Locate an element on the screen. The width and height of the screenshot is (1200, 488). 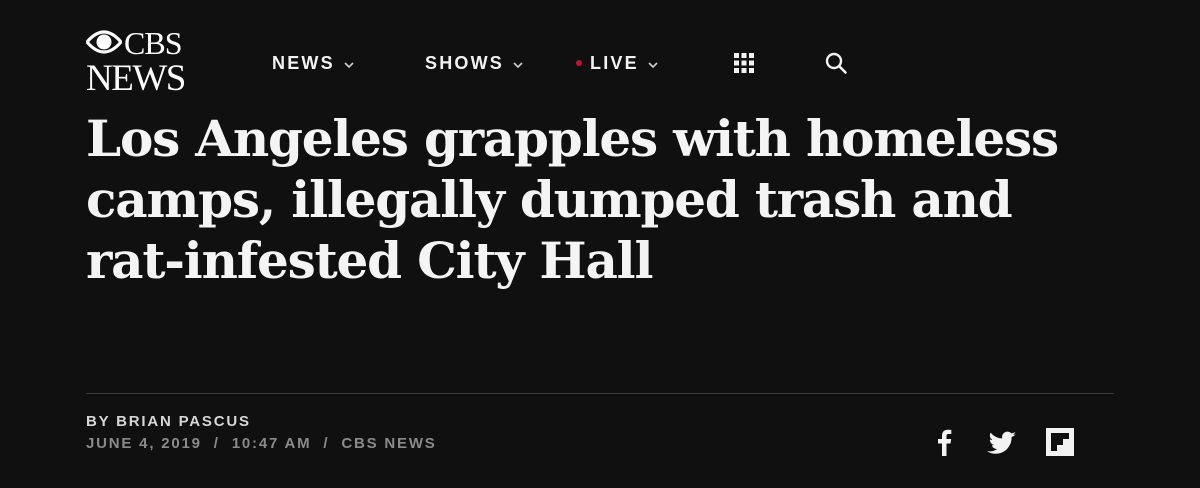
cbs-news-logo: CBS NEWS is located at coordinates (139, 62).